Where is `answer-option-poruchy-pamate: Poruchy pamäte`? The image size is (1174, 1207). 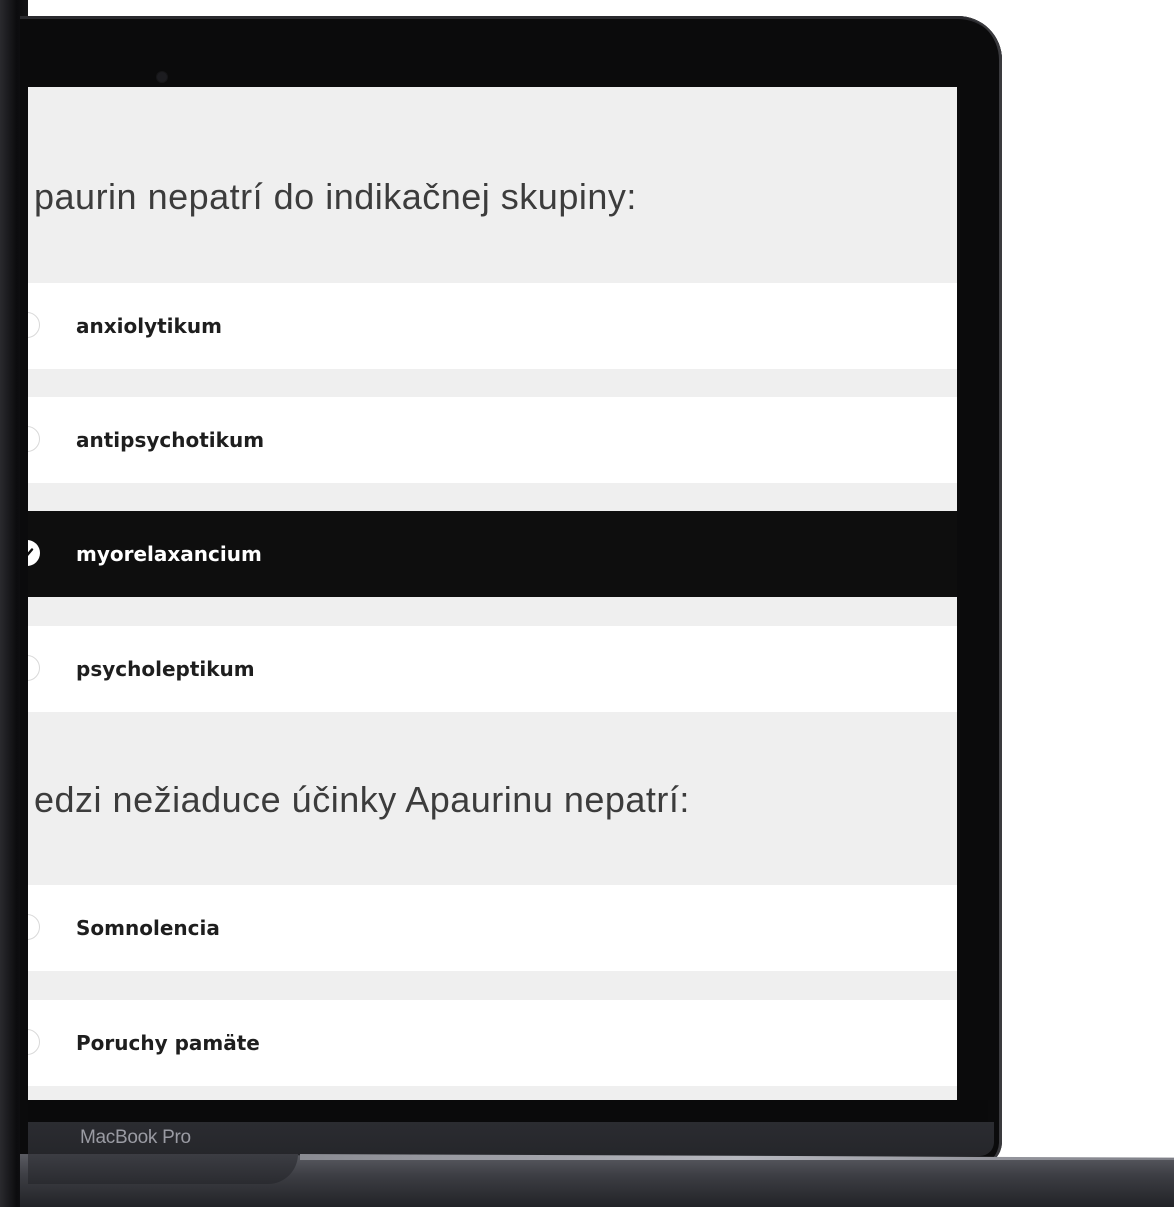
answer-option-poruchy-pamate: Poruchy pamäte is located at coordinates (492, 1043).